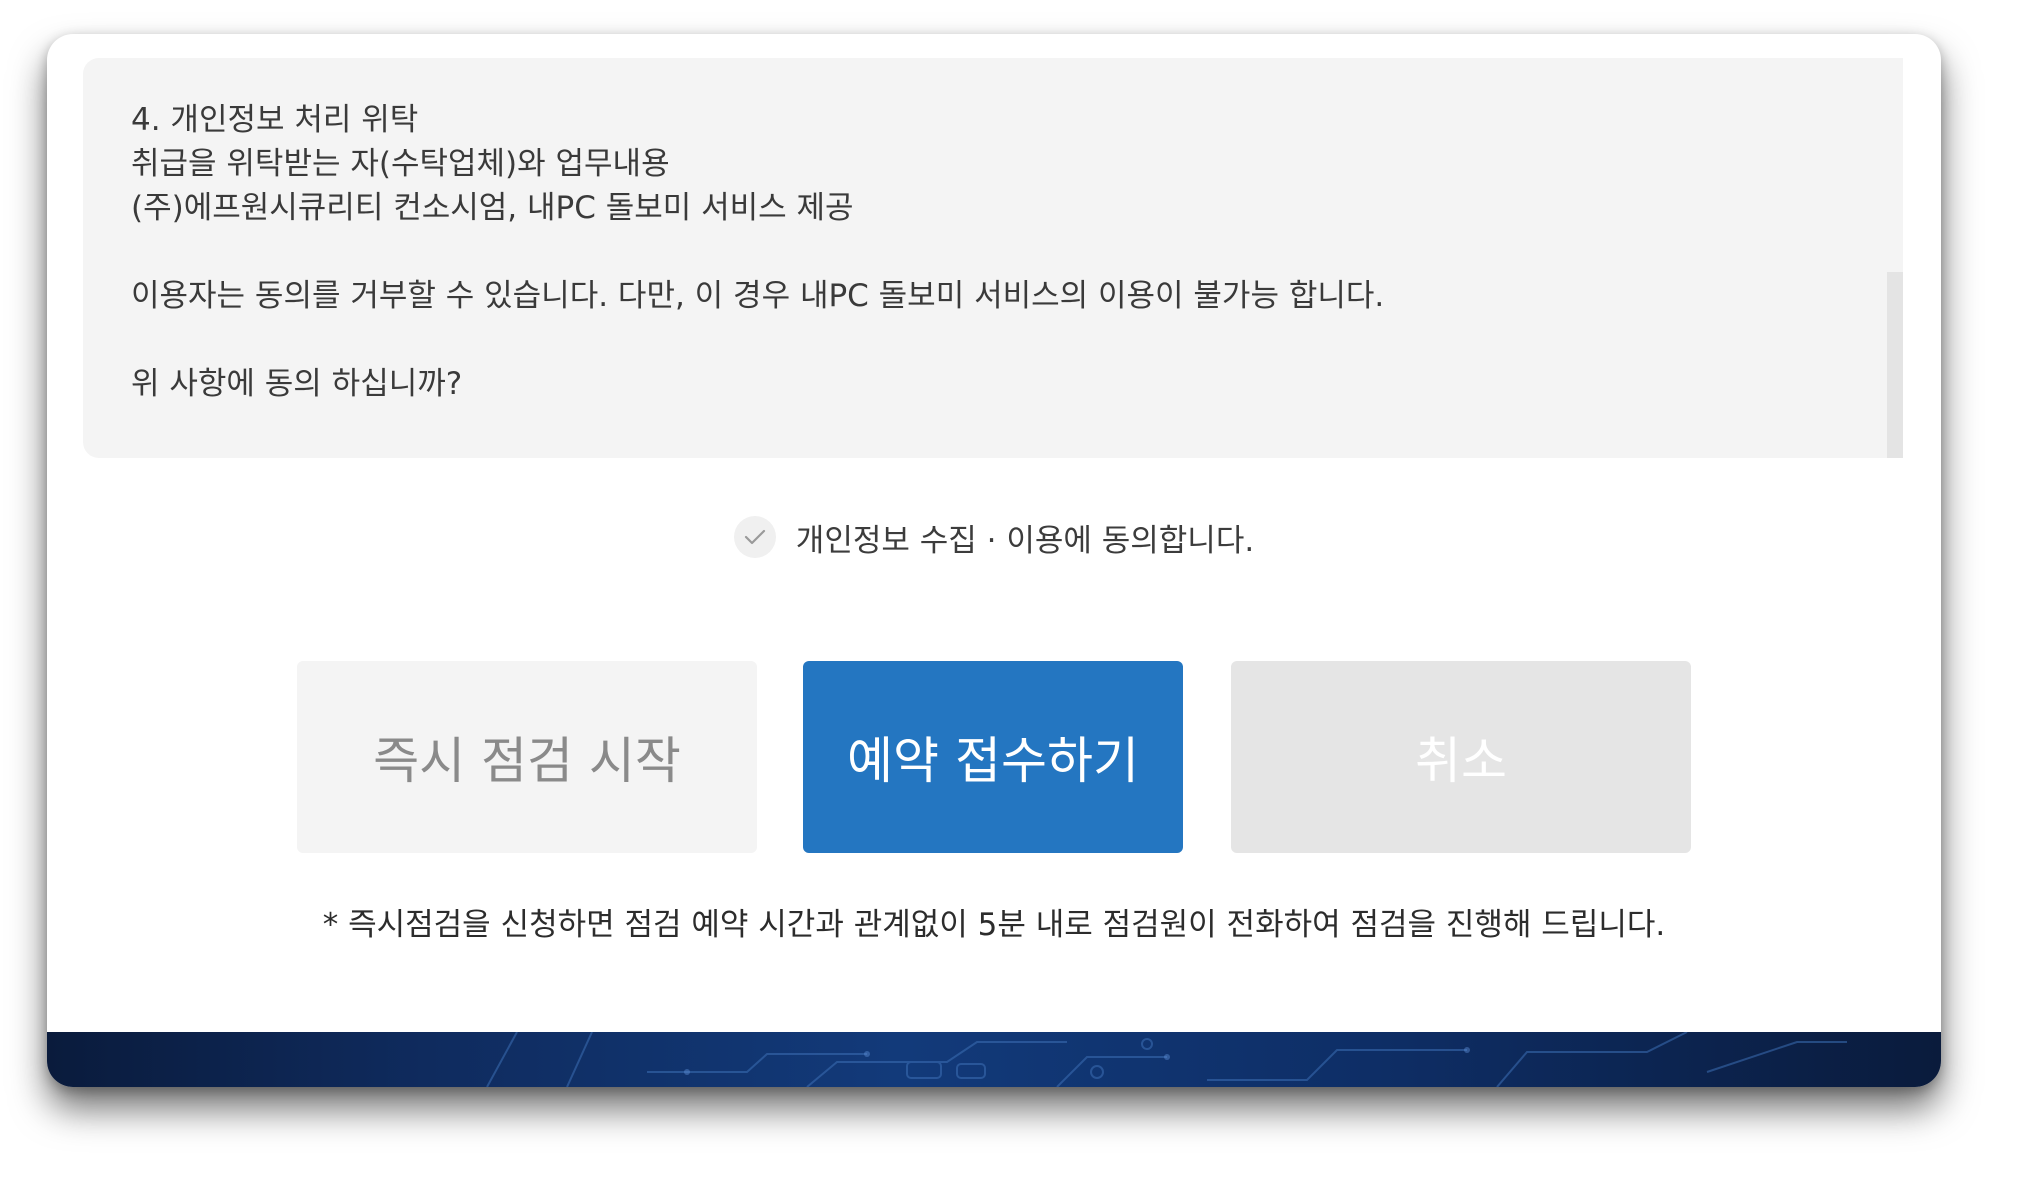  I want to click on terms-line: (주)에프원시큐리티 컨소시엄, 내PC 돌보미 서비스 제공, so click(492, 208).